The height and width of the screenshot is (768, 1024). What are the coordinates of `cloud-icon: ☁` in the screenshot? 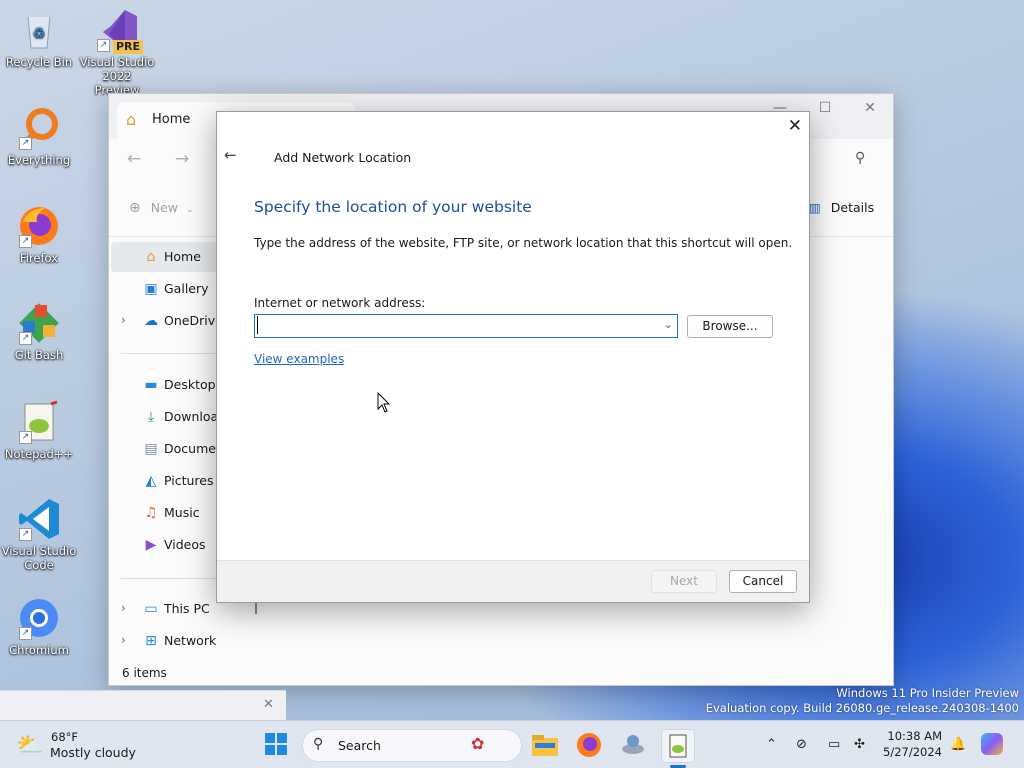 It's located at (151, 321).